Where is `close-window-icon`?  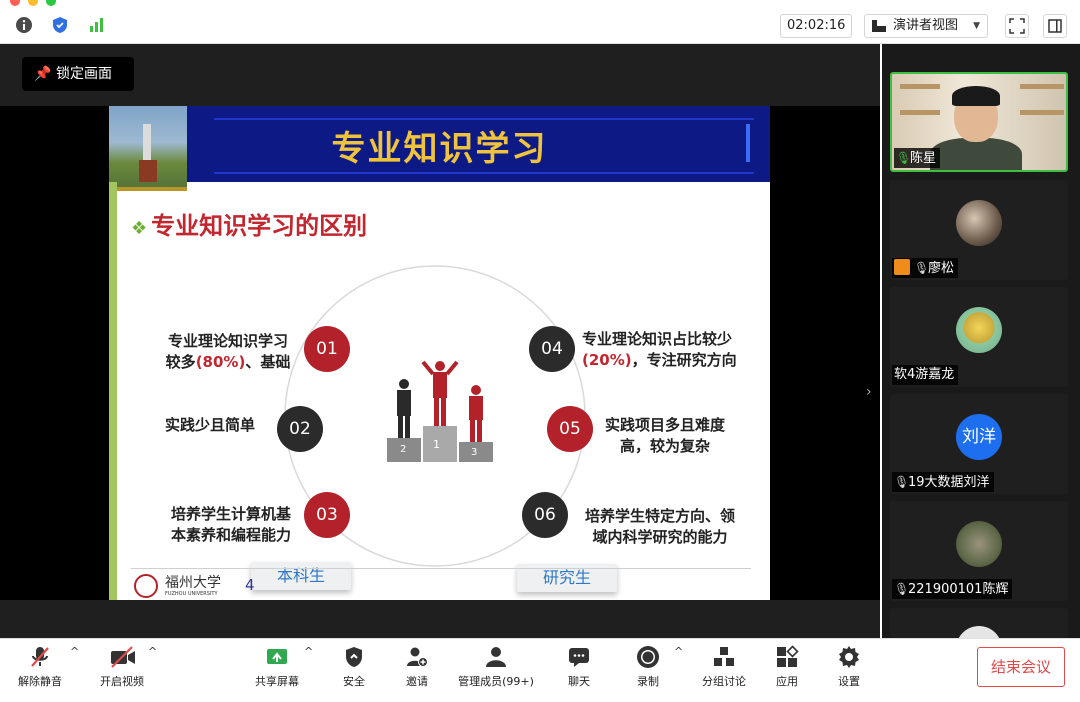 close-window-icon is located at coordinates (15, 3).